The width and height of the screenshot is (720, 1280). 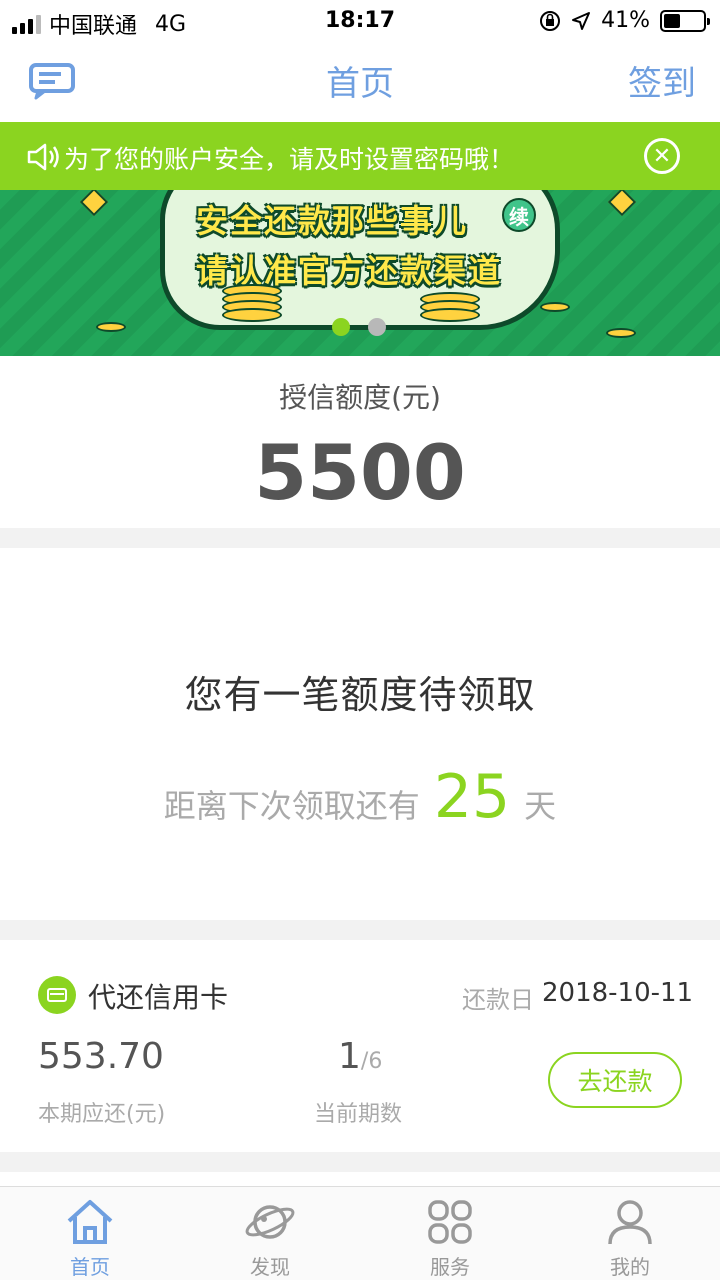 I want to click on due-date-label: 还款日, so click(x=498, y=1000).